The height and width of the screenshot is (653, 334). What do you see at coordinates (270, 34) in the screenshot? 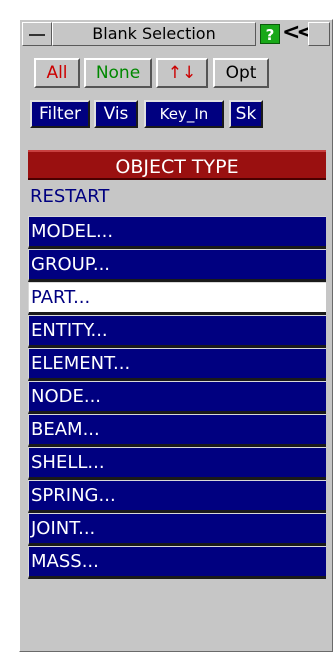
I see `help-icon: ?` at bounding box center [270, 34].